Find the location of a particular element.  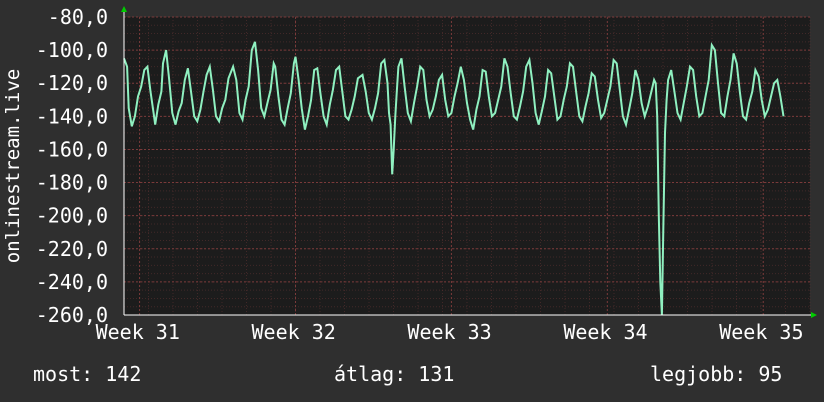

x-tick-label: Week 33 is located at coordinates (449, 332).